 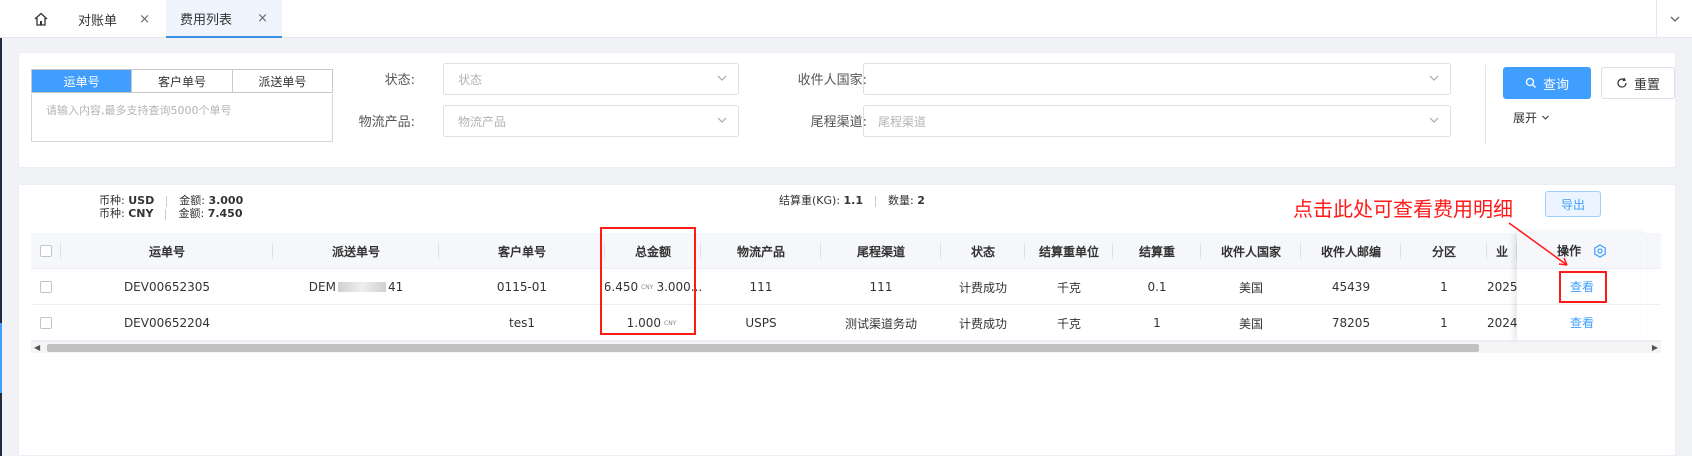 I want to click on col-status: 状态, so click(x=983, y=251).